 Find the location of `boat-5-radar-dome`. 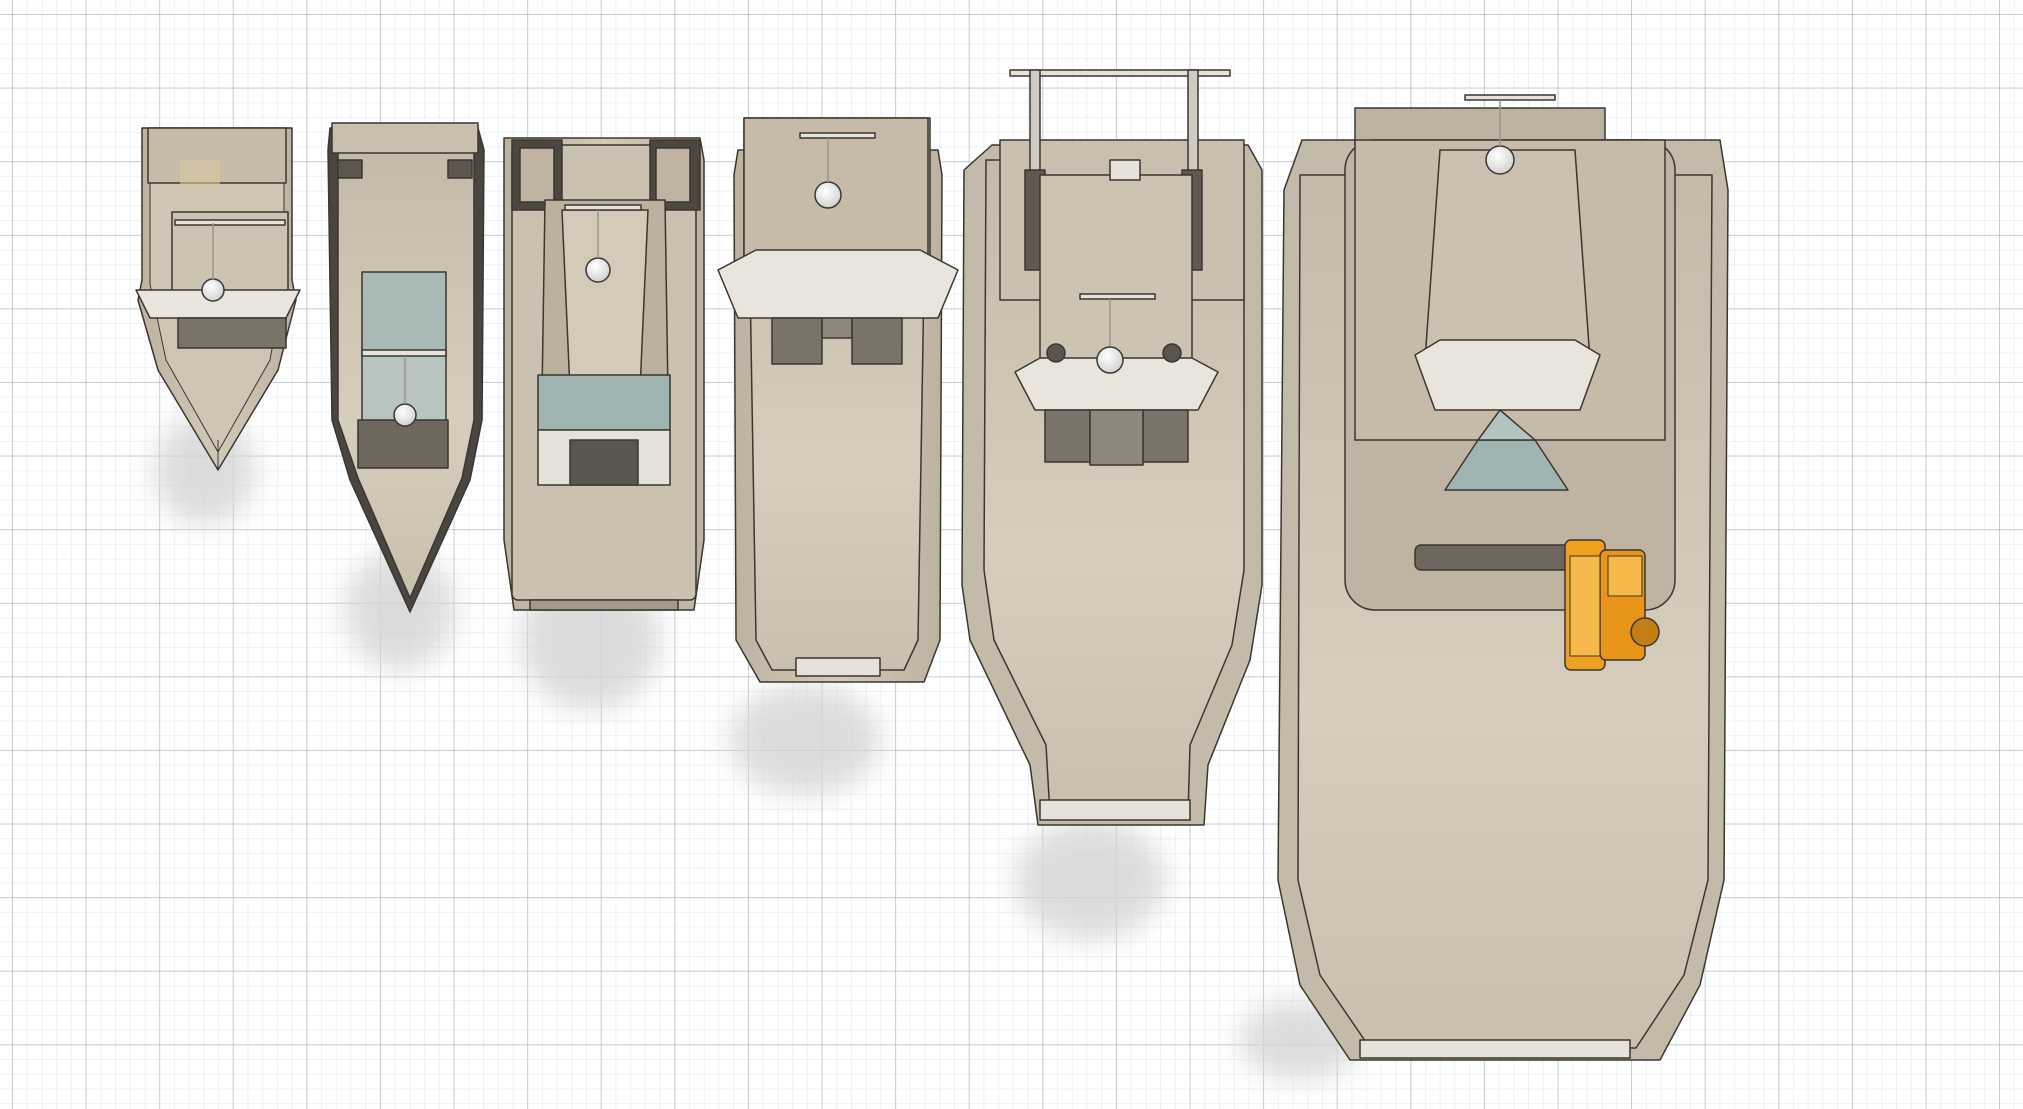

boat-5-radar-dome is located at coordinates (1110, 360).